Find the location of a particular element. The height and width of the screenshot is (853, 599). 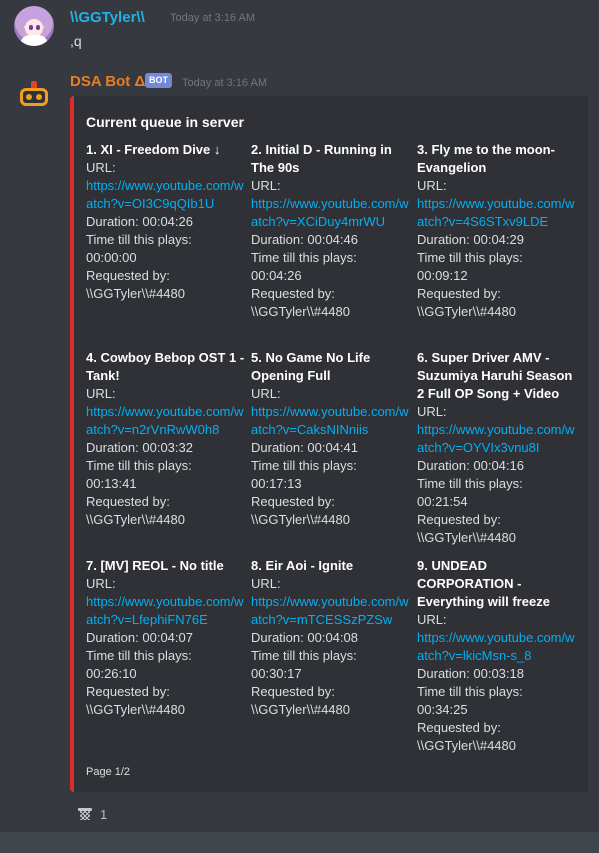

reaction-button: 1 is located at coordinates (93, 814).